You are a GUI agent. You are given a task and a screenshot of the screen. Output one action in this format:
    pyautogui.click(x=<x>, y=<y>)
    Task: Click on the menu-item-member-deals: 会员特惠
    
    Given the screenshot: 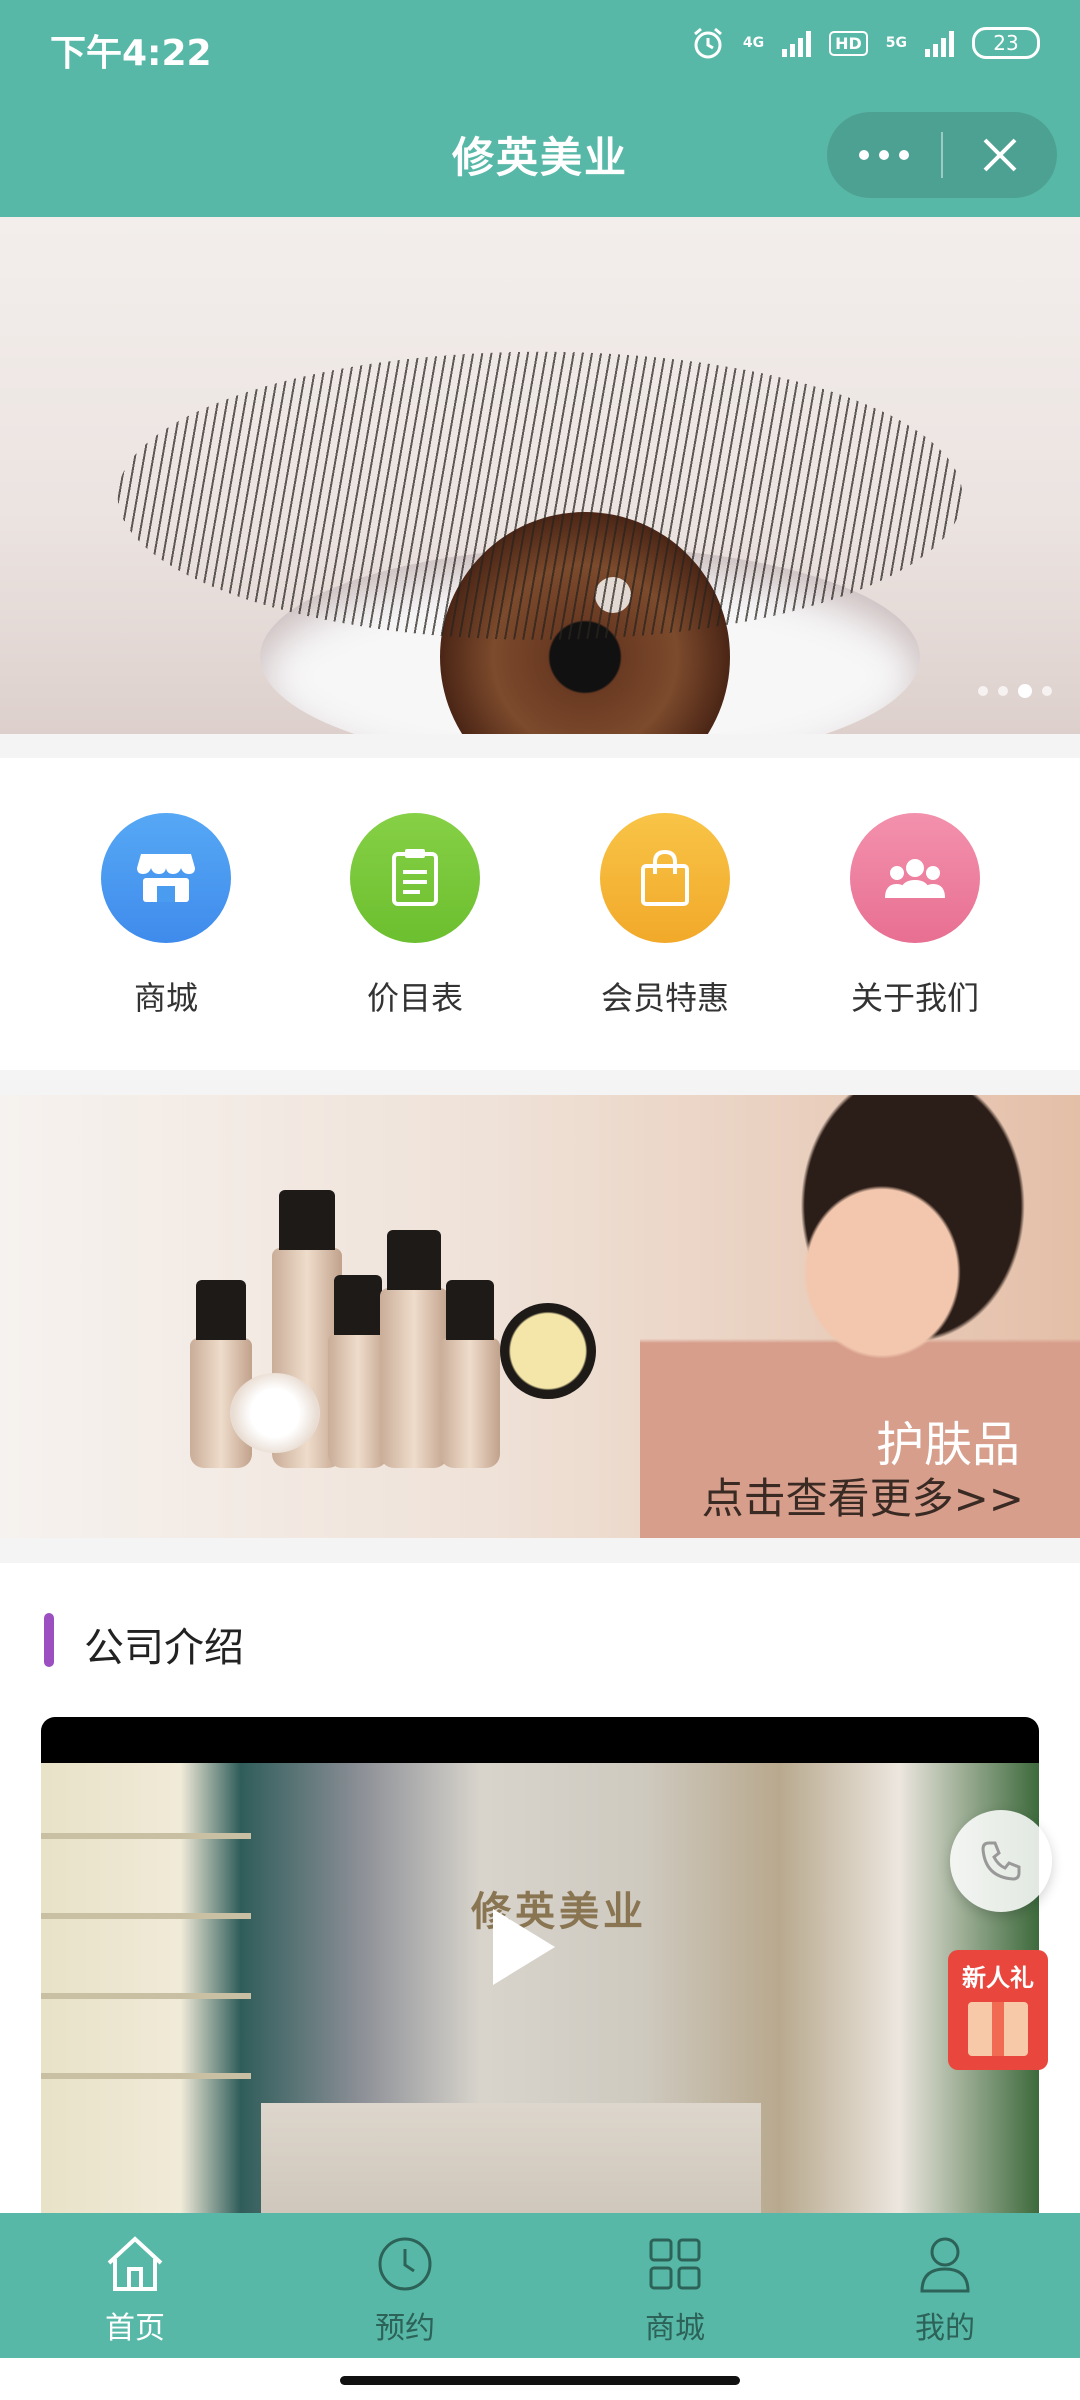 What is the action you would take?
    pyautogui.click(x=665, y=916)
    